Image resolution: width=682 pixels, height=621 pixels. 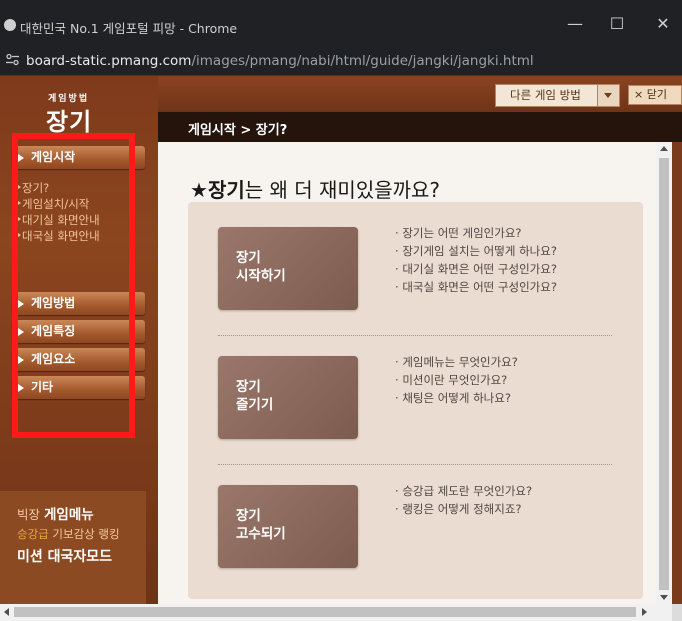 What do you see at coordinates (69, 122) in the screenshot?
I see `brand-title: 장기` at bounding box center [69, 122].